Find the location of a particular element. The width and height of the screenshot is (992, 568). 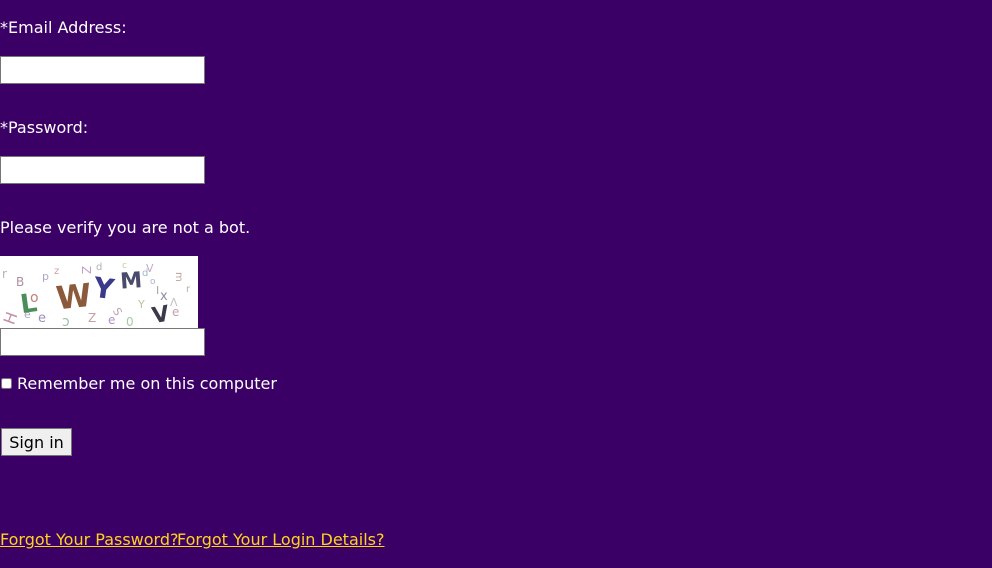

password-label: *Password: is located at coordinates (44, 127).